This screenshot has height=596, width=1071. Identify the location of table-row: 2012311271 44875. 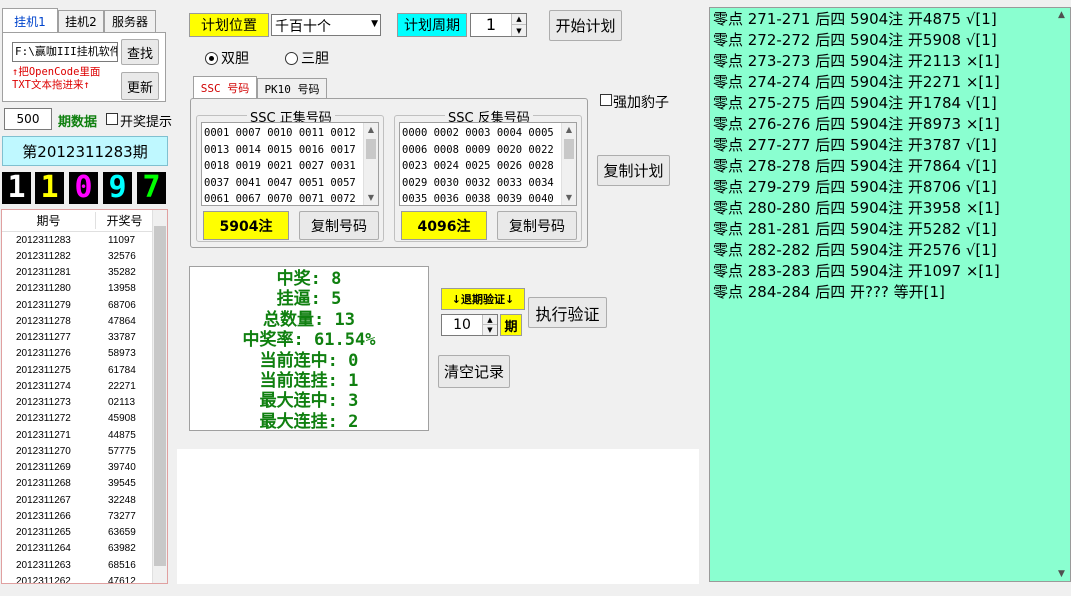
(84, 435).